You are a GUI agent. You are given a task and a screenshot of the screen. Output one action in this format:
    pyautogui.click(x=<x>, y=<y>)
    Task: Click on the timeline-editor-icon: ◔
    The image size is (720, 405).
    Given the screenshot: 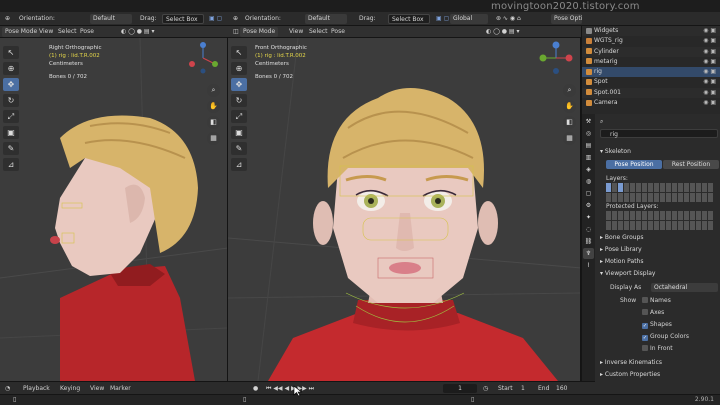 What is the action you would take?
    pyautogui.click(x=7, y=388)
    